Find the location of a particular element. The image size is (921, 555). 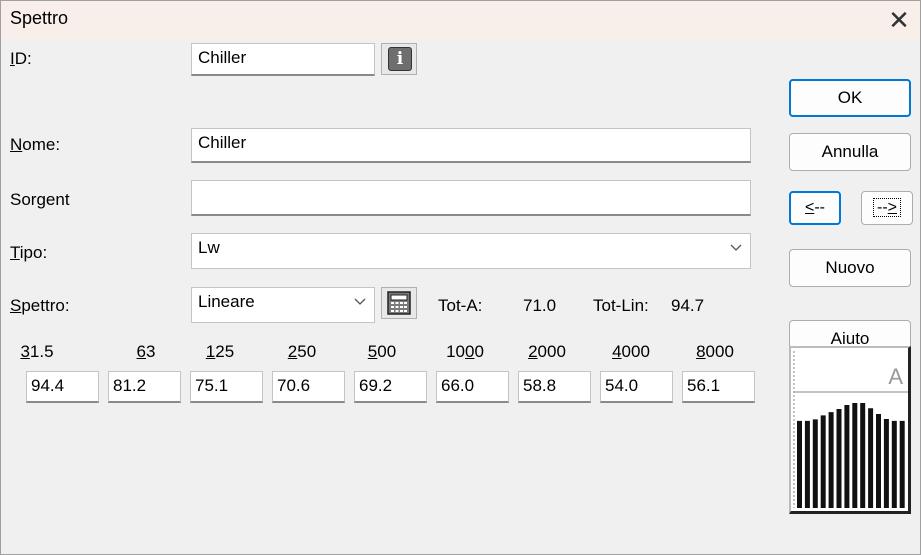

band-label-63: 63 is located at coordinates (146, 351).